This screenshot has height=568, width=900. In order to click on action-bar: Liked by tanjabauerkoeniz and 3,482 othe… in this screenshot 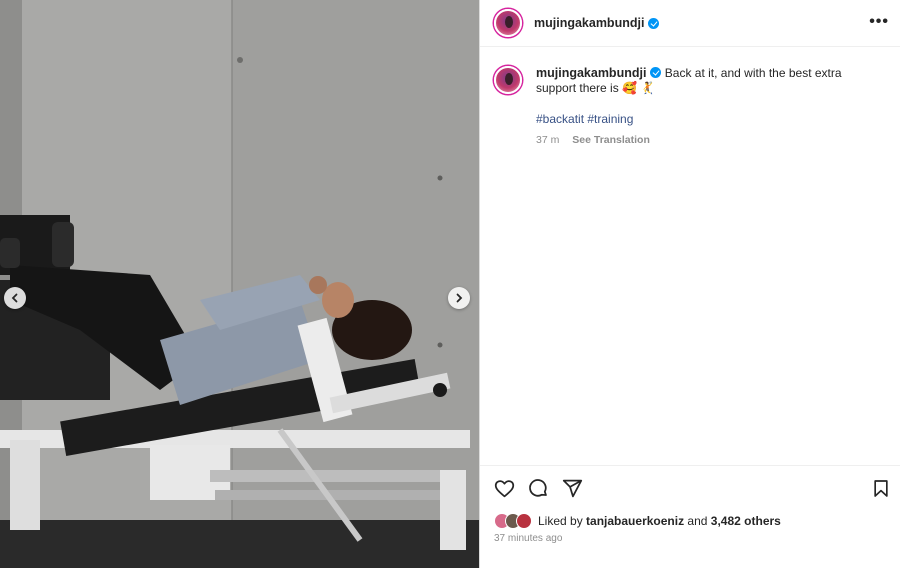, I will do `click(690, 516)`.